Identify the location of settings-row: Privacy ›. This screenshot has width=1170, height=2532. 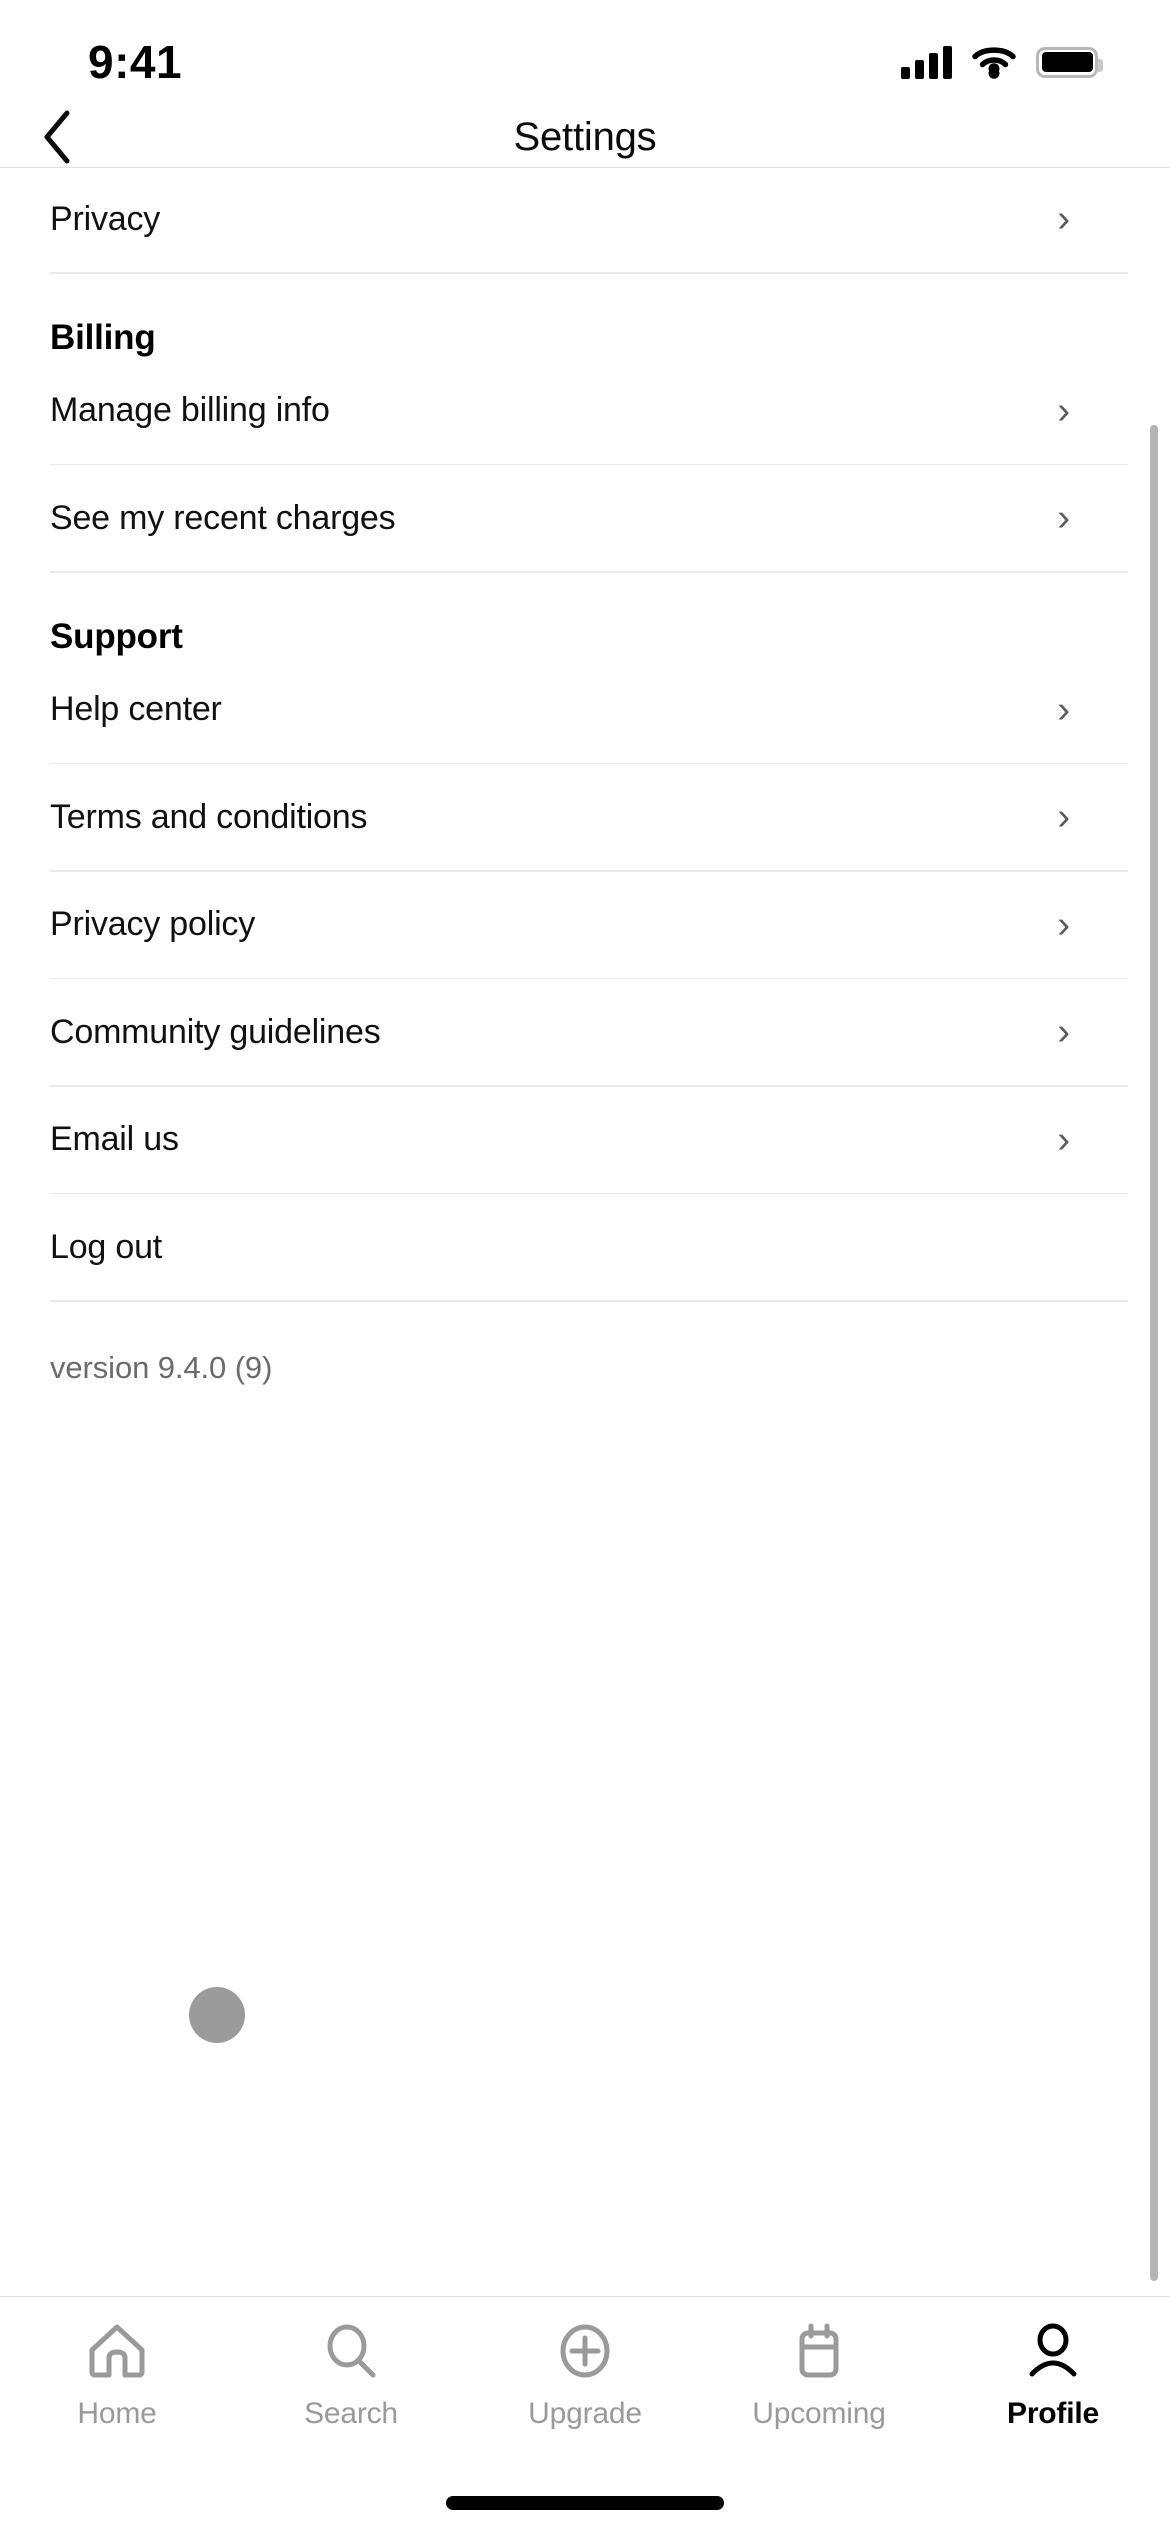
(589, 220).